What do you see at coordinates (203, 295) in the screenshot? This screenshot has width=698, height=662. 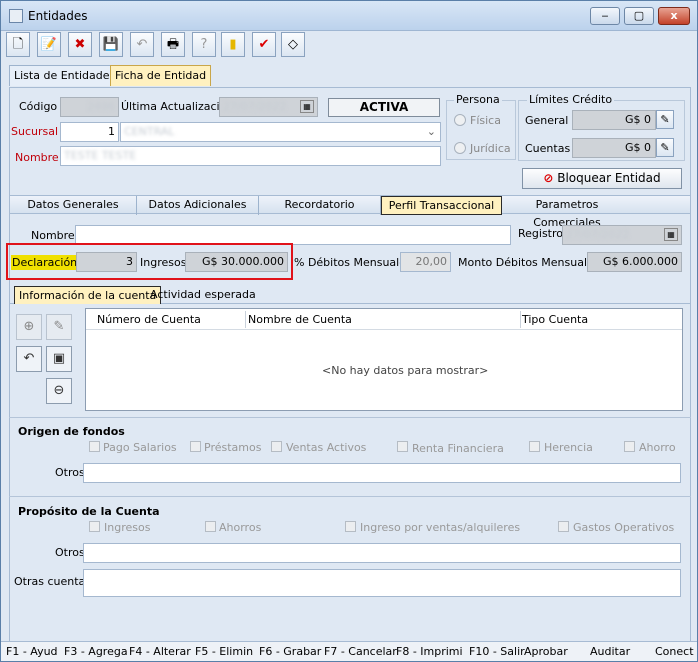 I see `tab-actividad-esperada: Actividad esperada` at bounding box center [203, 295].